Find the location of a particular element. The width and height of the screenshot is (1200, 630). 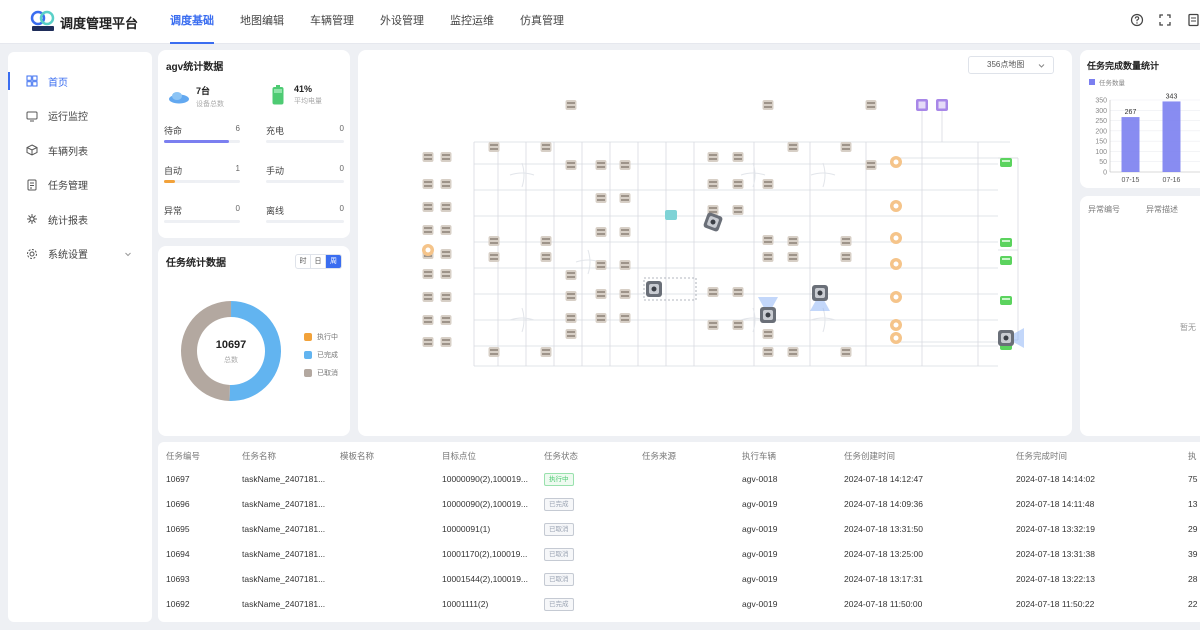

nav-tab-2: 车辆管理 is located at coordinates (332, 22).